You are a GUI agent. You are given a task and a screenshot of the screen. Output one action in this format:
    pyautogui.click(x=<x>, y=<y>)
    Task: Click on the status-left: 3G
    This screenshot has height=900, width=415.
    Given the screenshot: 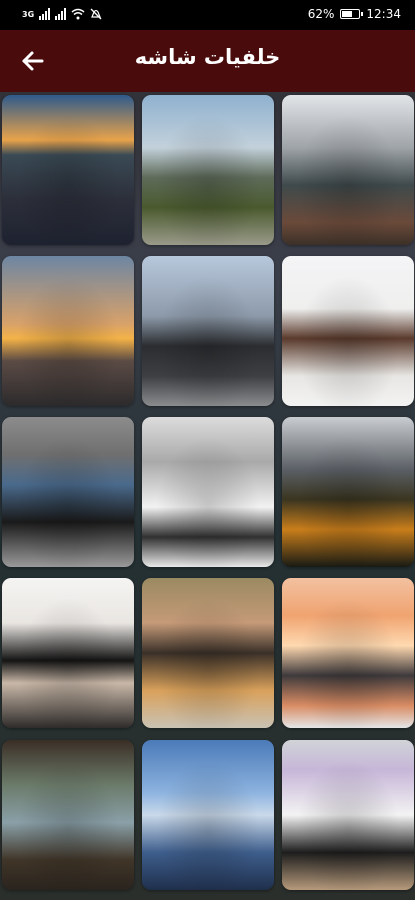 What is the action you would take?
    pyautogui.click(x=62, y=14)
    